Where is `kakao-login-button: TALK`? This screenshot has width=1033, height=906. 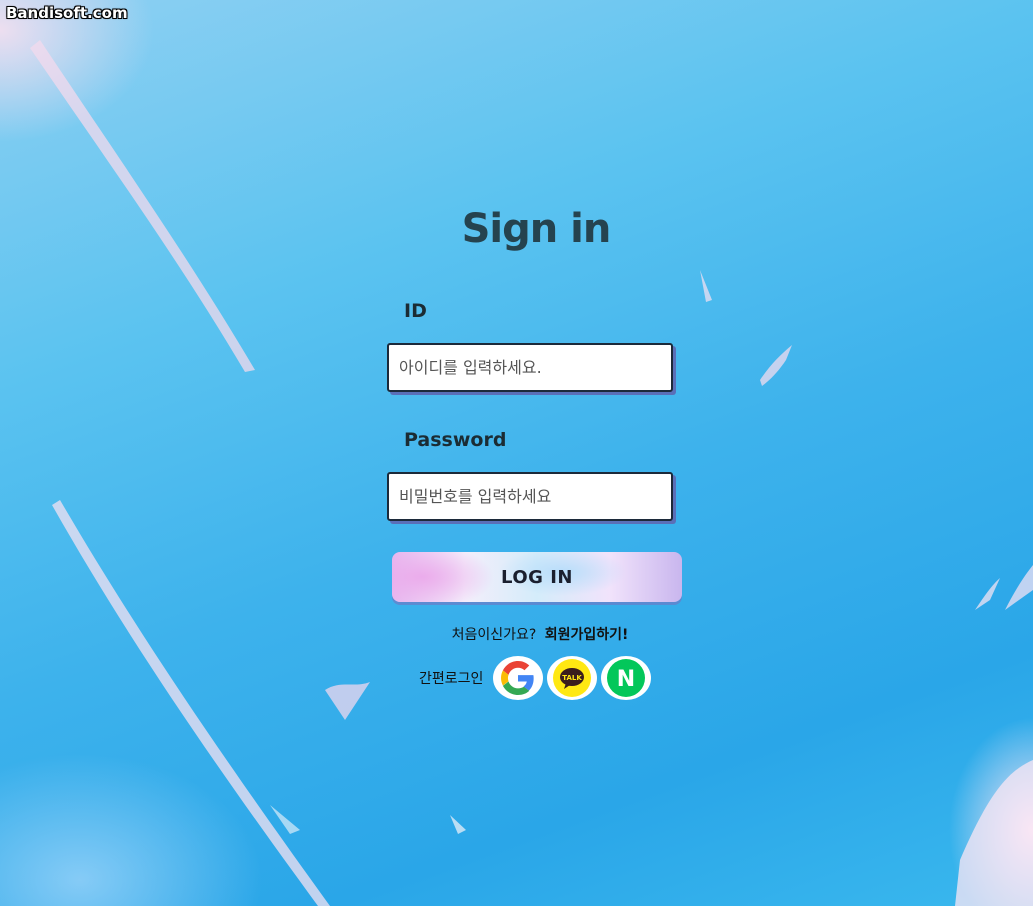 kakao-login-button: TALK is located at coordinates (572, 677).